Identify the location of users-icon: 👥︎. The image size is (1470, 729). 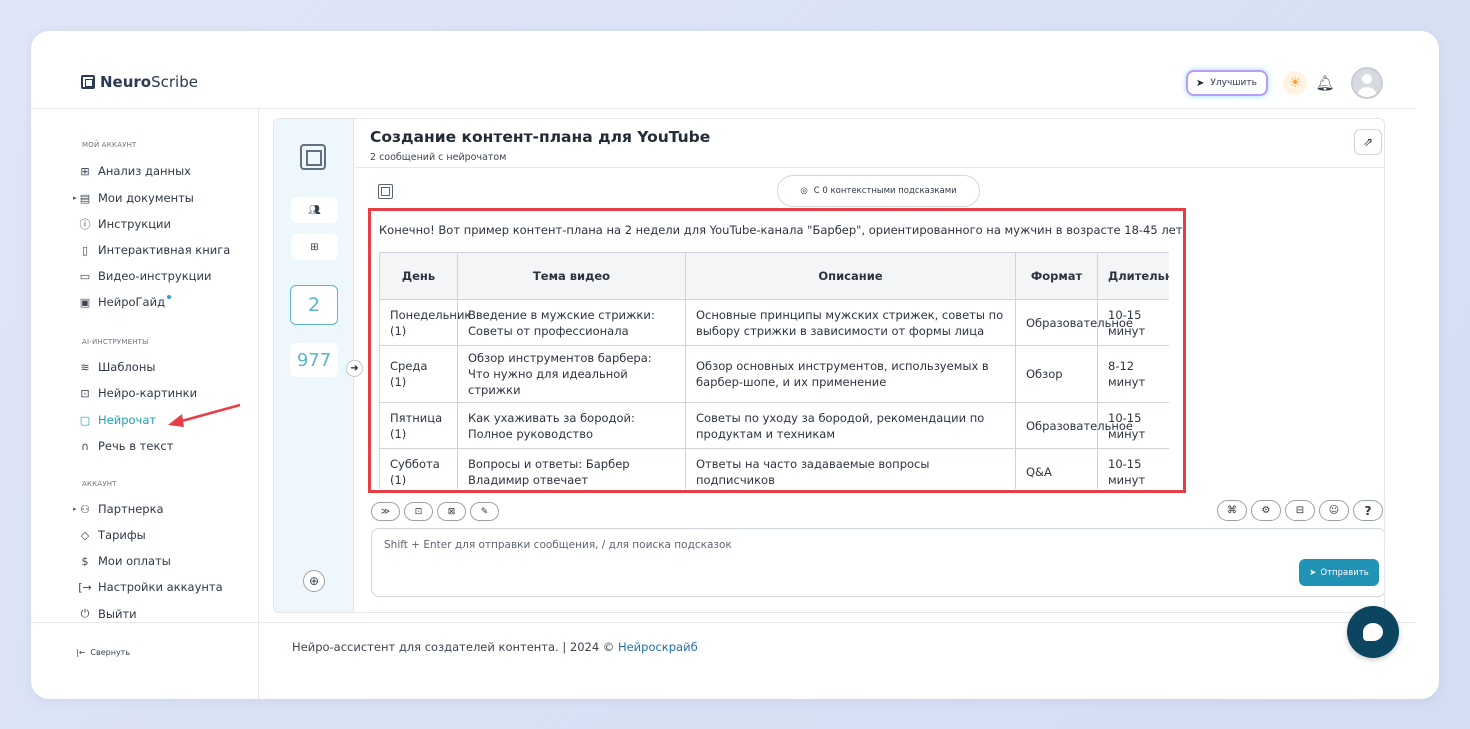
(314, 210).